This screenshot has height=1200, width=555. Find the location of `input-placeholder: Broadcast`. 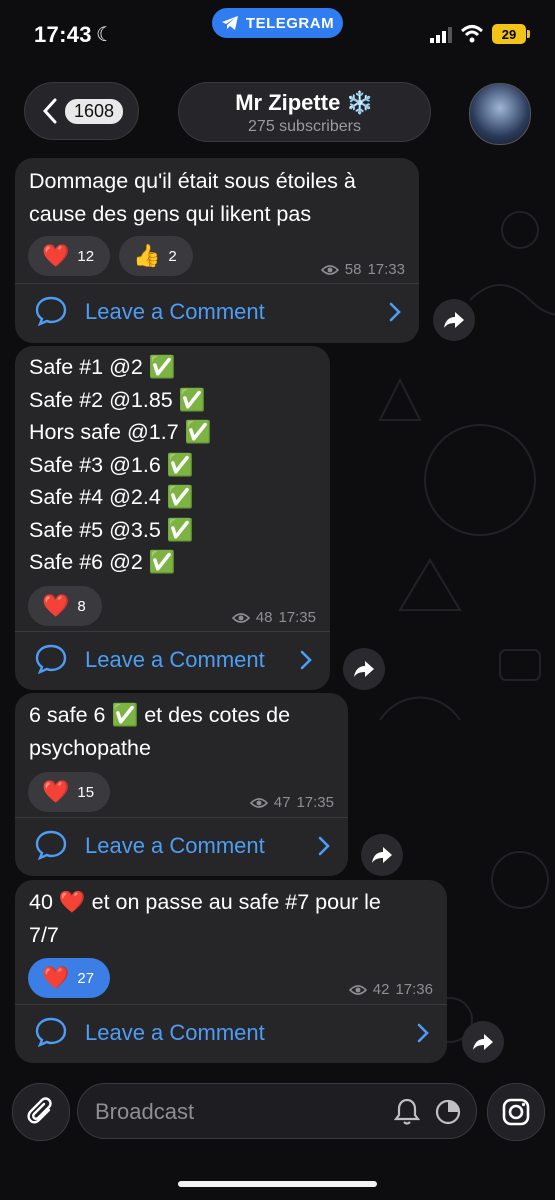

input-placeholder: Broadcast is located at coordinates (145, 1111).